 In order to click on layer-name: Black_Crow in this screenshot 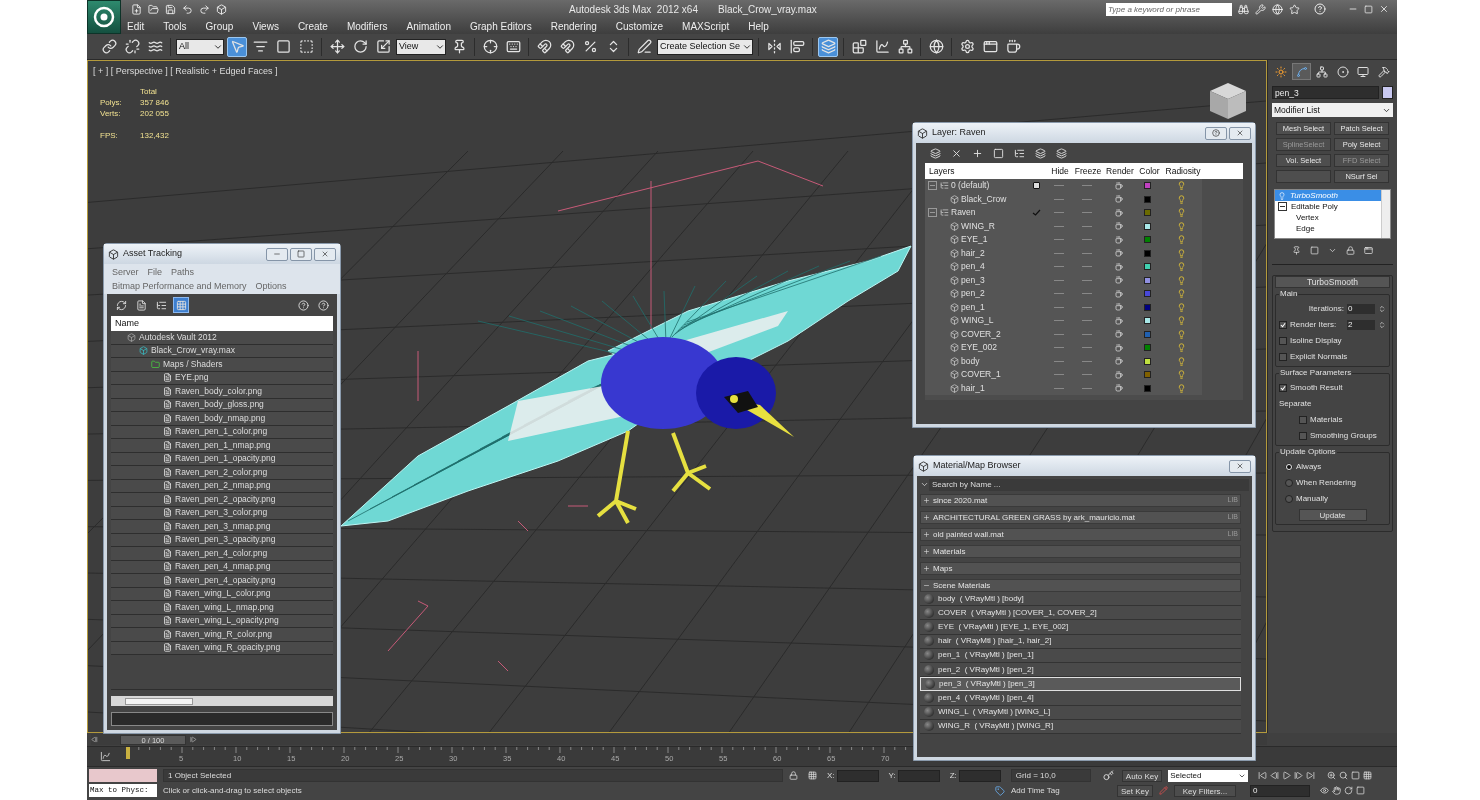, I will do `click(984, 199)`.